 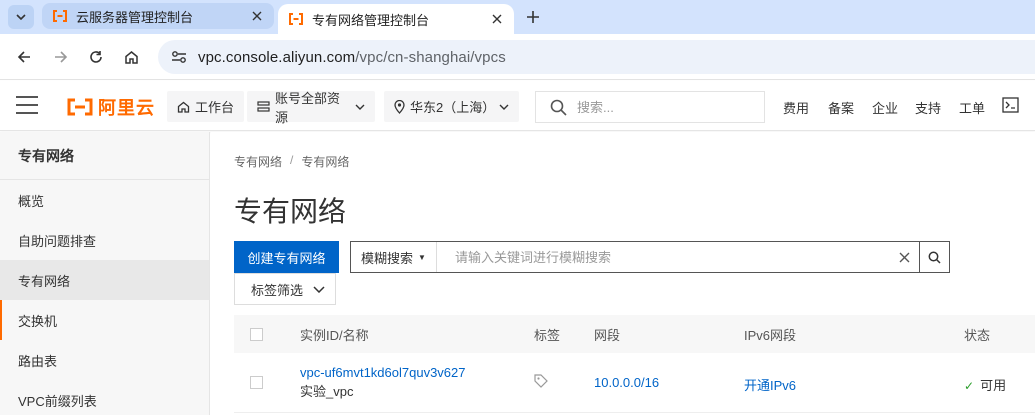 I want to click on region-label: 华东2（上海）, so click(x=453, y=107).